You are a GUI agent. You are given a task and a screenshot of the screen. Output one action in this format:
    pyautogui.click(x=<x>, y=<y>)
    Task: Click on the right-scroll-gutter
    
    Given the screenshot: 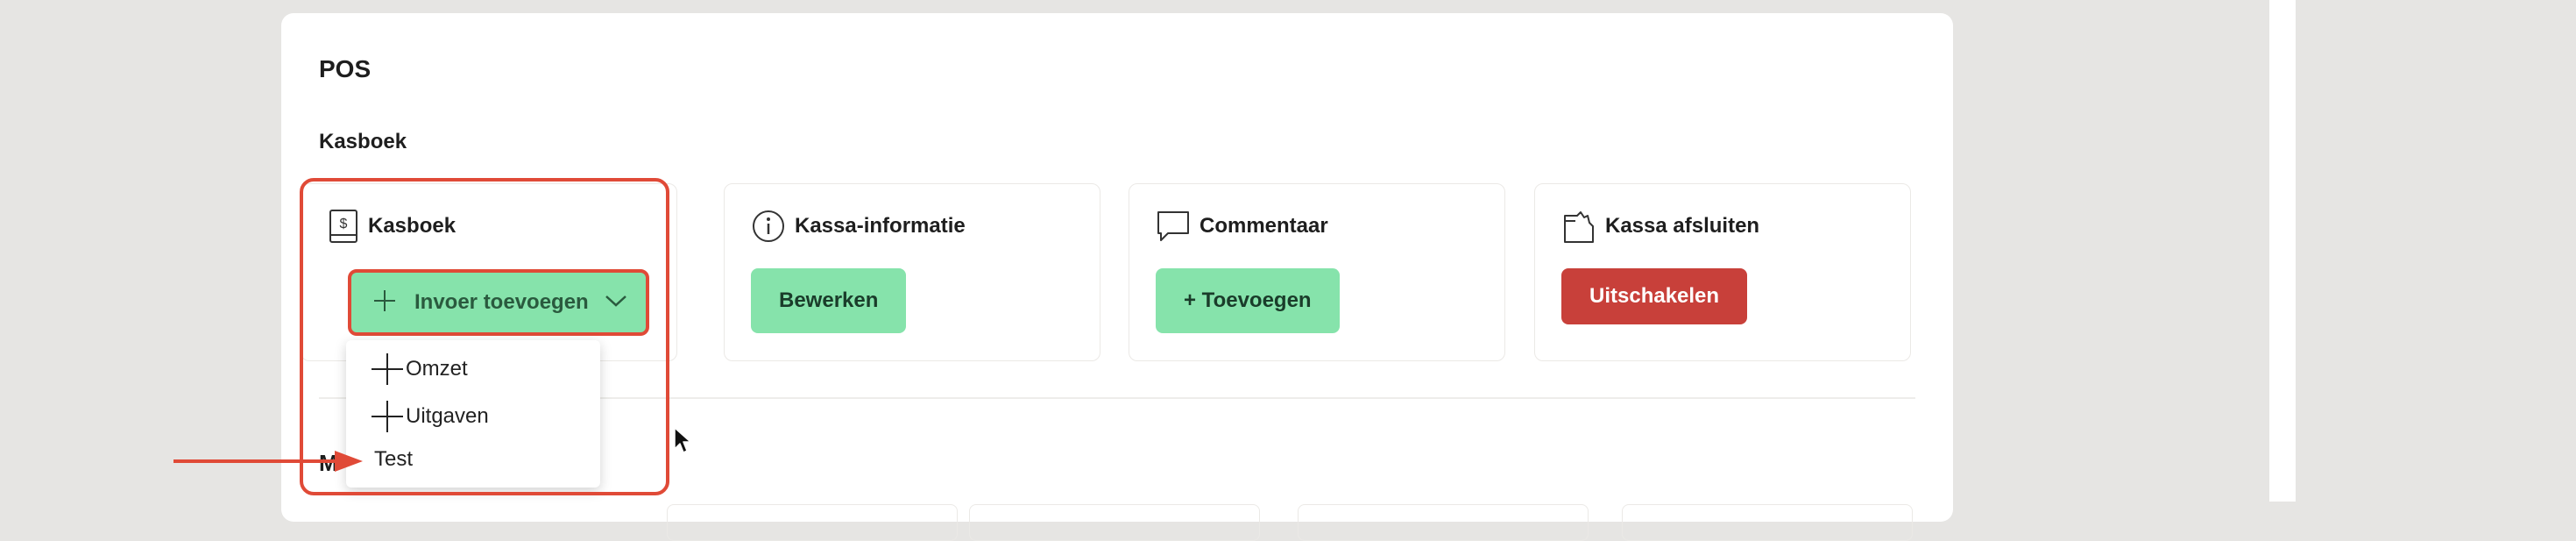 What is the action you would take?
    pyautogui.click(x=2282, y=251)
    